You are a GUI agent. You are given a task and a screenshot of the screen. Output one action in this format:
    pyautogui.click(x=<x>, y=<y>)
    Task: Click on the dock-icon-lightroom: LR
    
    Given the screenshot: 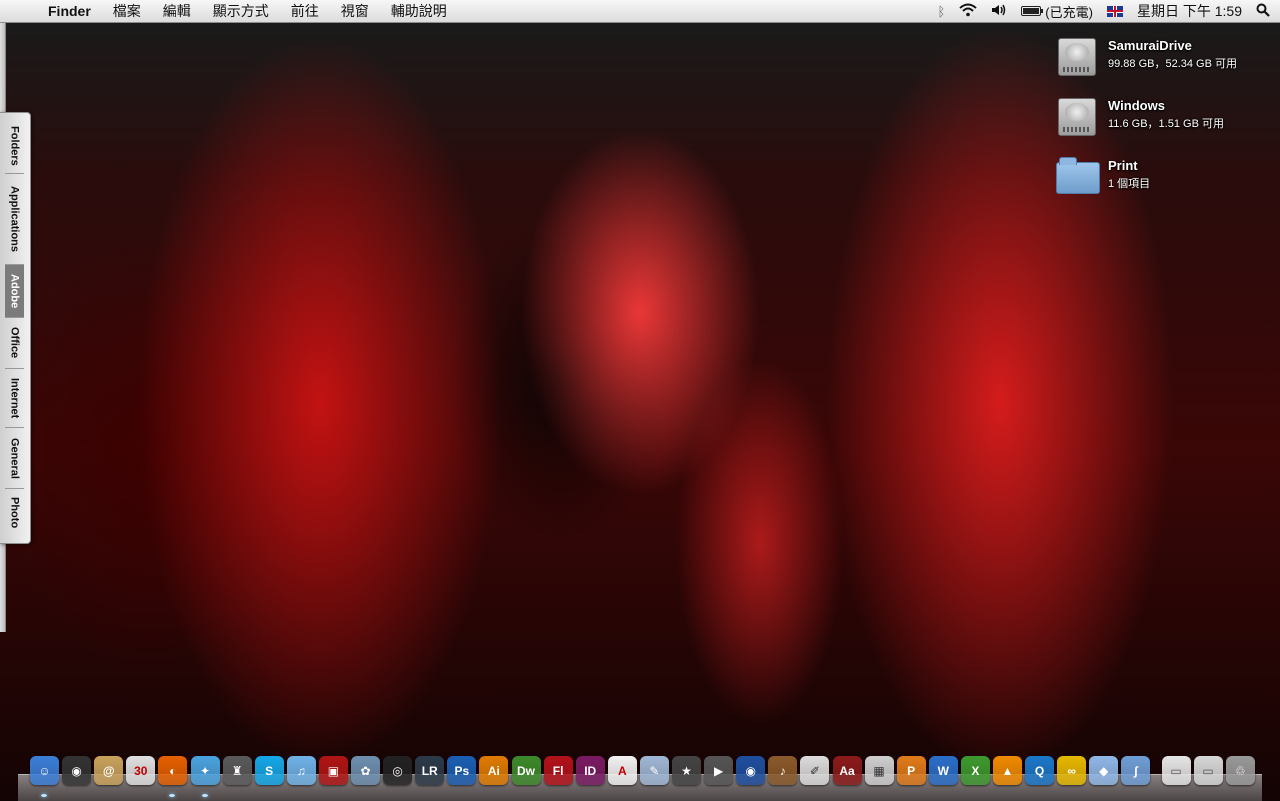 What is the action you would take?
    pyautogui.click(x=430, y=770)
    